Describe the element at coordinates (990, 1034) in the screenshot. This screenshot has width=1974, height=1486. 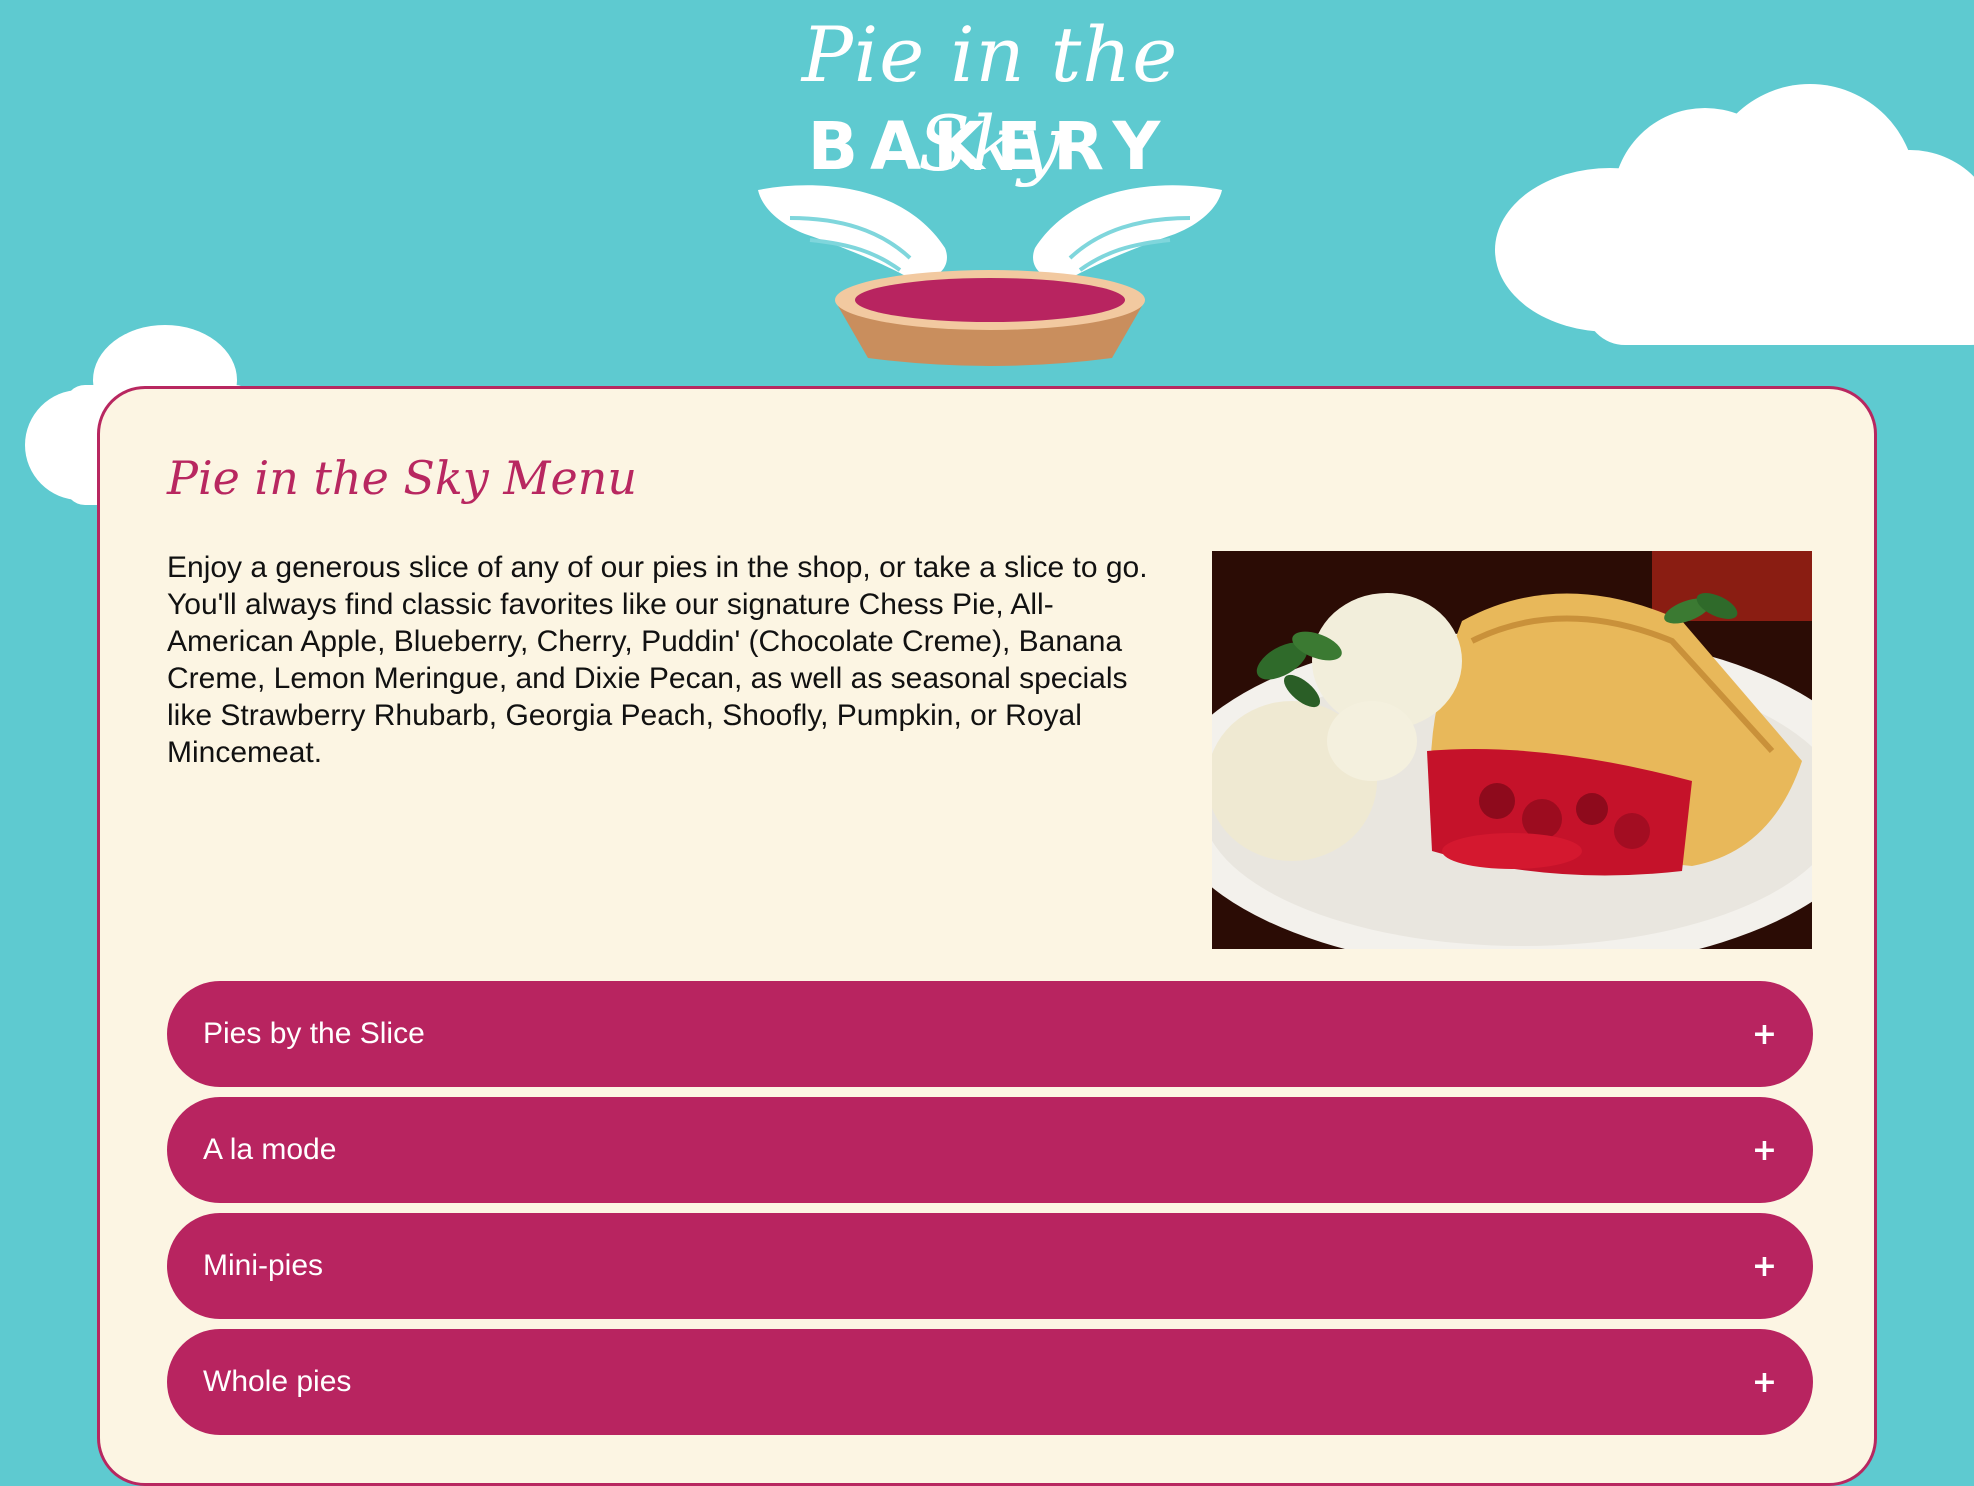
I see `accordion-pies-by-the-slice: Pies by the Slice +` at that location.